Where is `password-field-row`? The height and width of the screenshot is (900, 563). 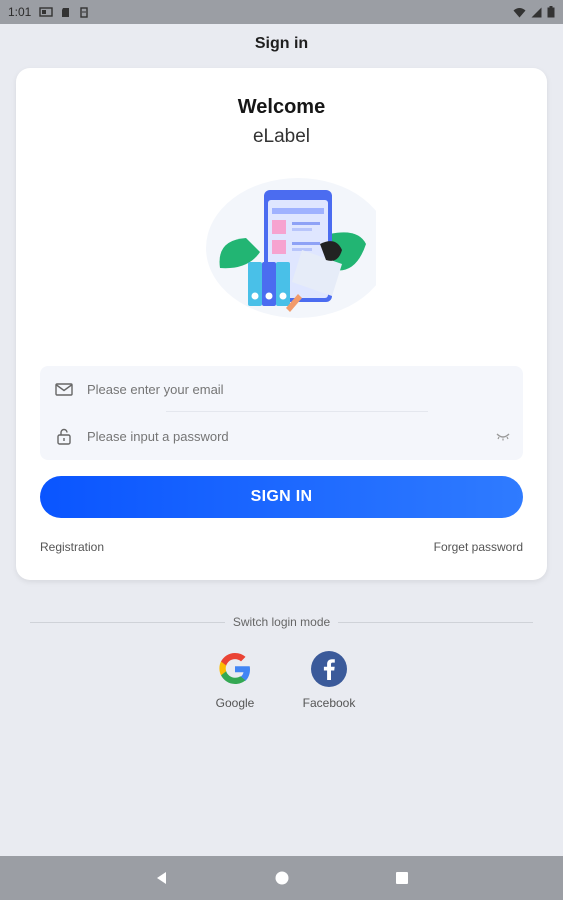 password-field-row is located at coordinates (281, 436).